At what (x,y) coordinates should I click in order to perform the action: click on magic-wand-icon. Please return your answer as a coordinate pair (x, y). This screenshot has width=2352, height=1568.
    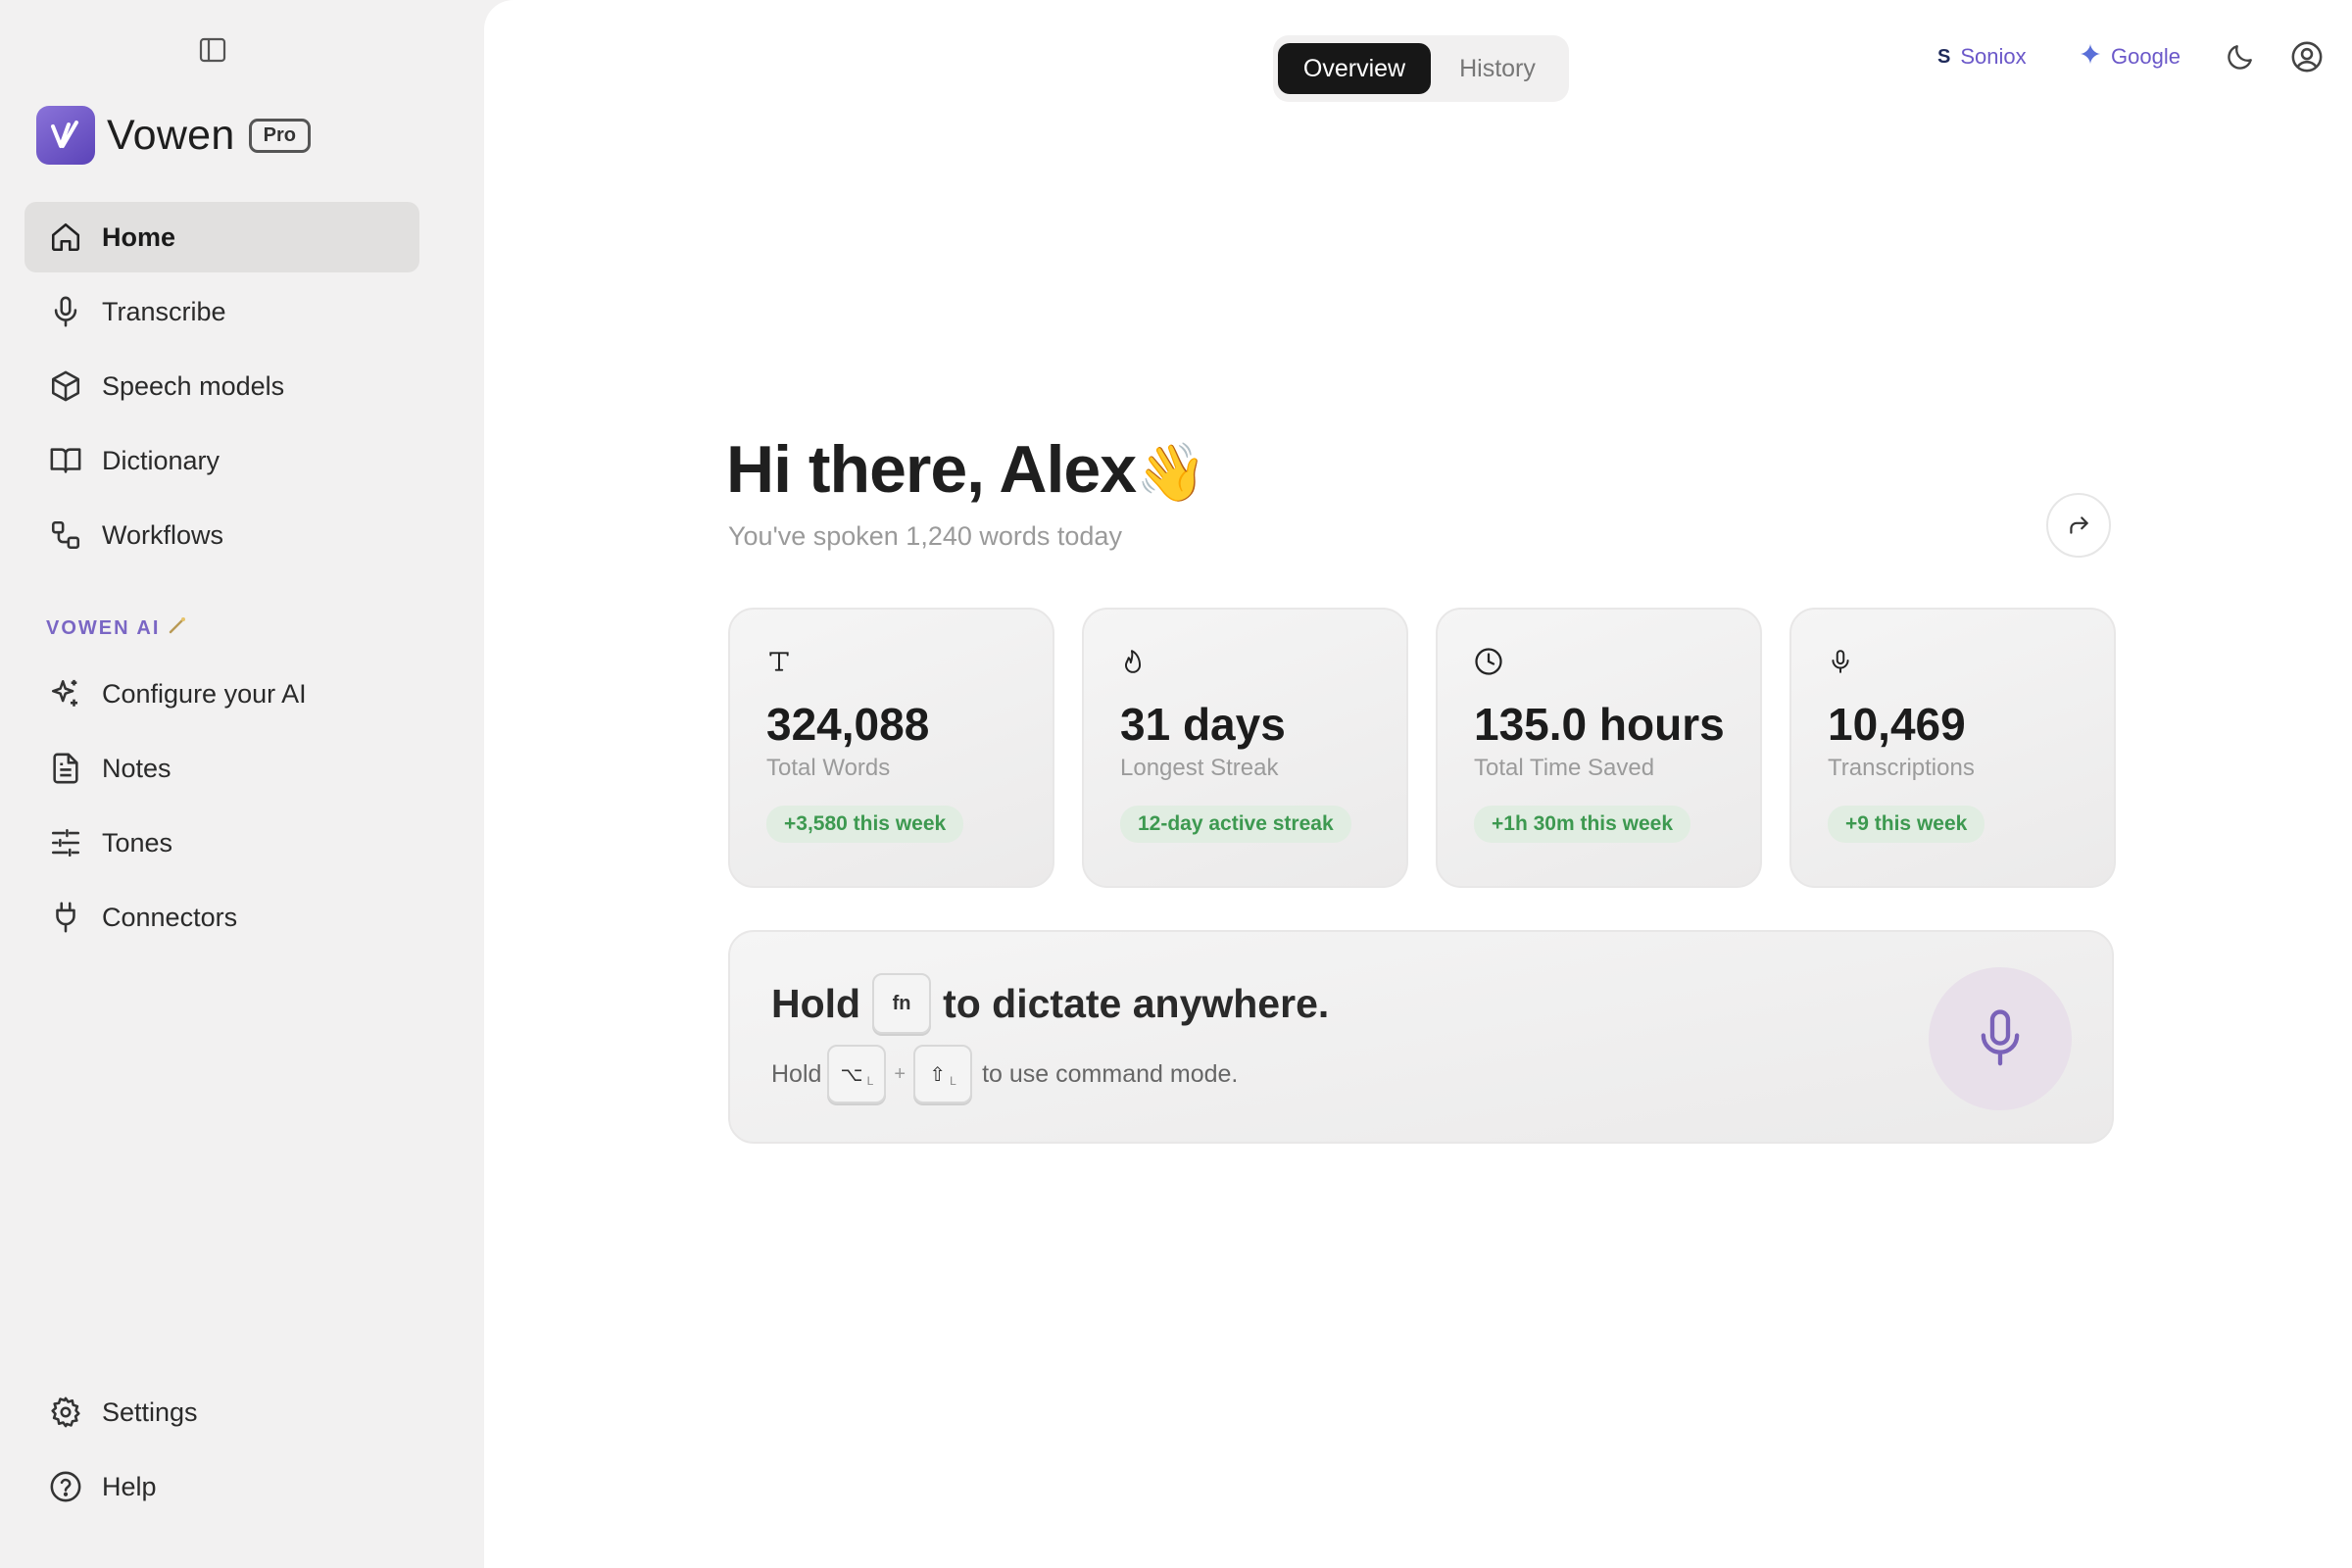
    Looking at the image, I should click on (177, 628).